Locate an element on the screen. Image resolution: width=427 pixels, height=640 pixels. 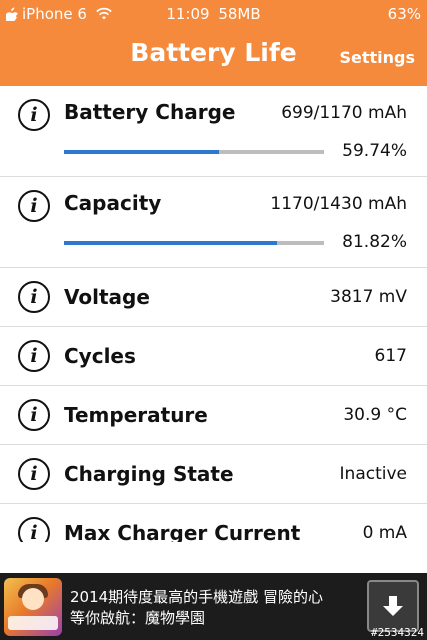
ad-text: 2014期待度最高的手機遊戲 冒險的心 等你啟航：魔物學園 is located at coordinates (215, 608).